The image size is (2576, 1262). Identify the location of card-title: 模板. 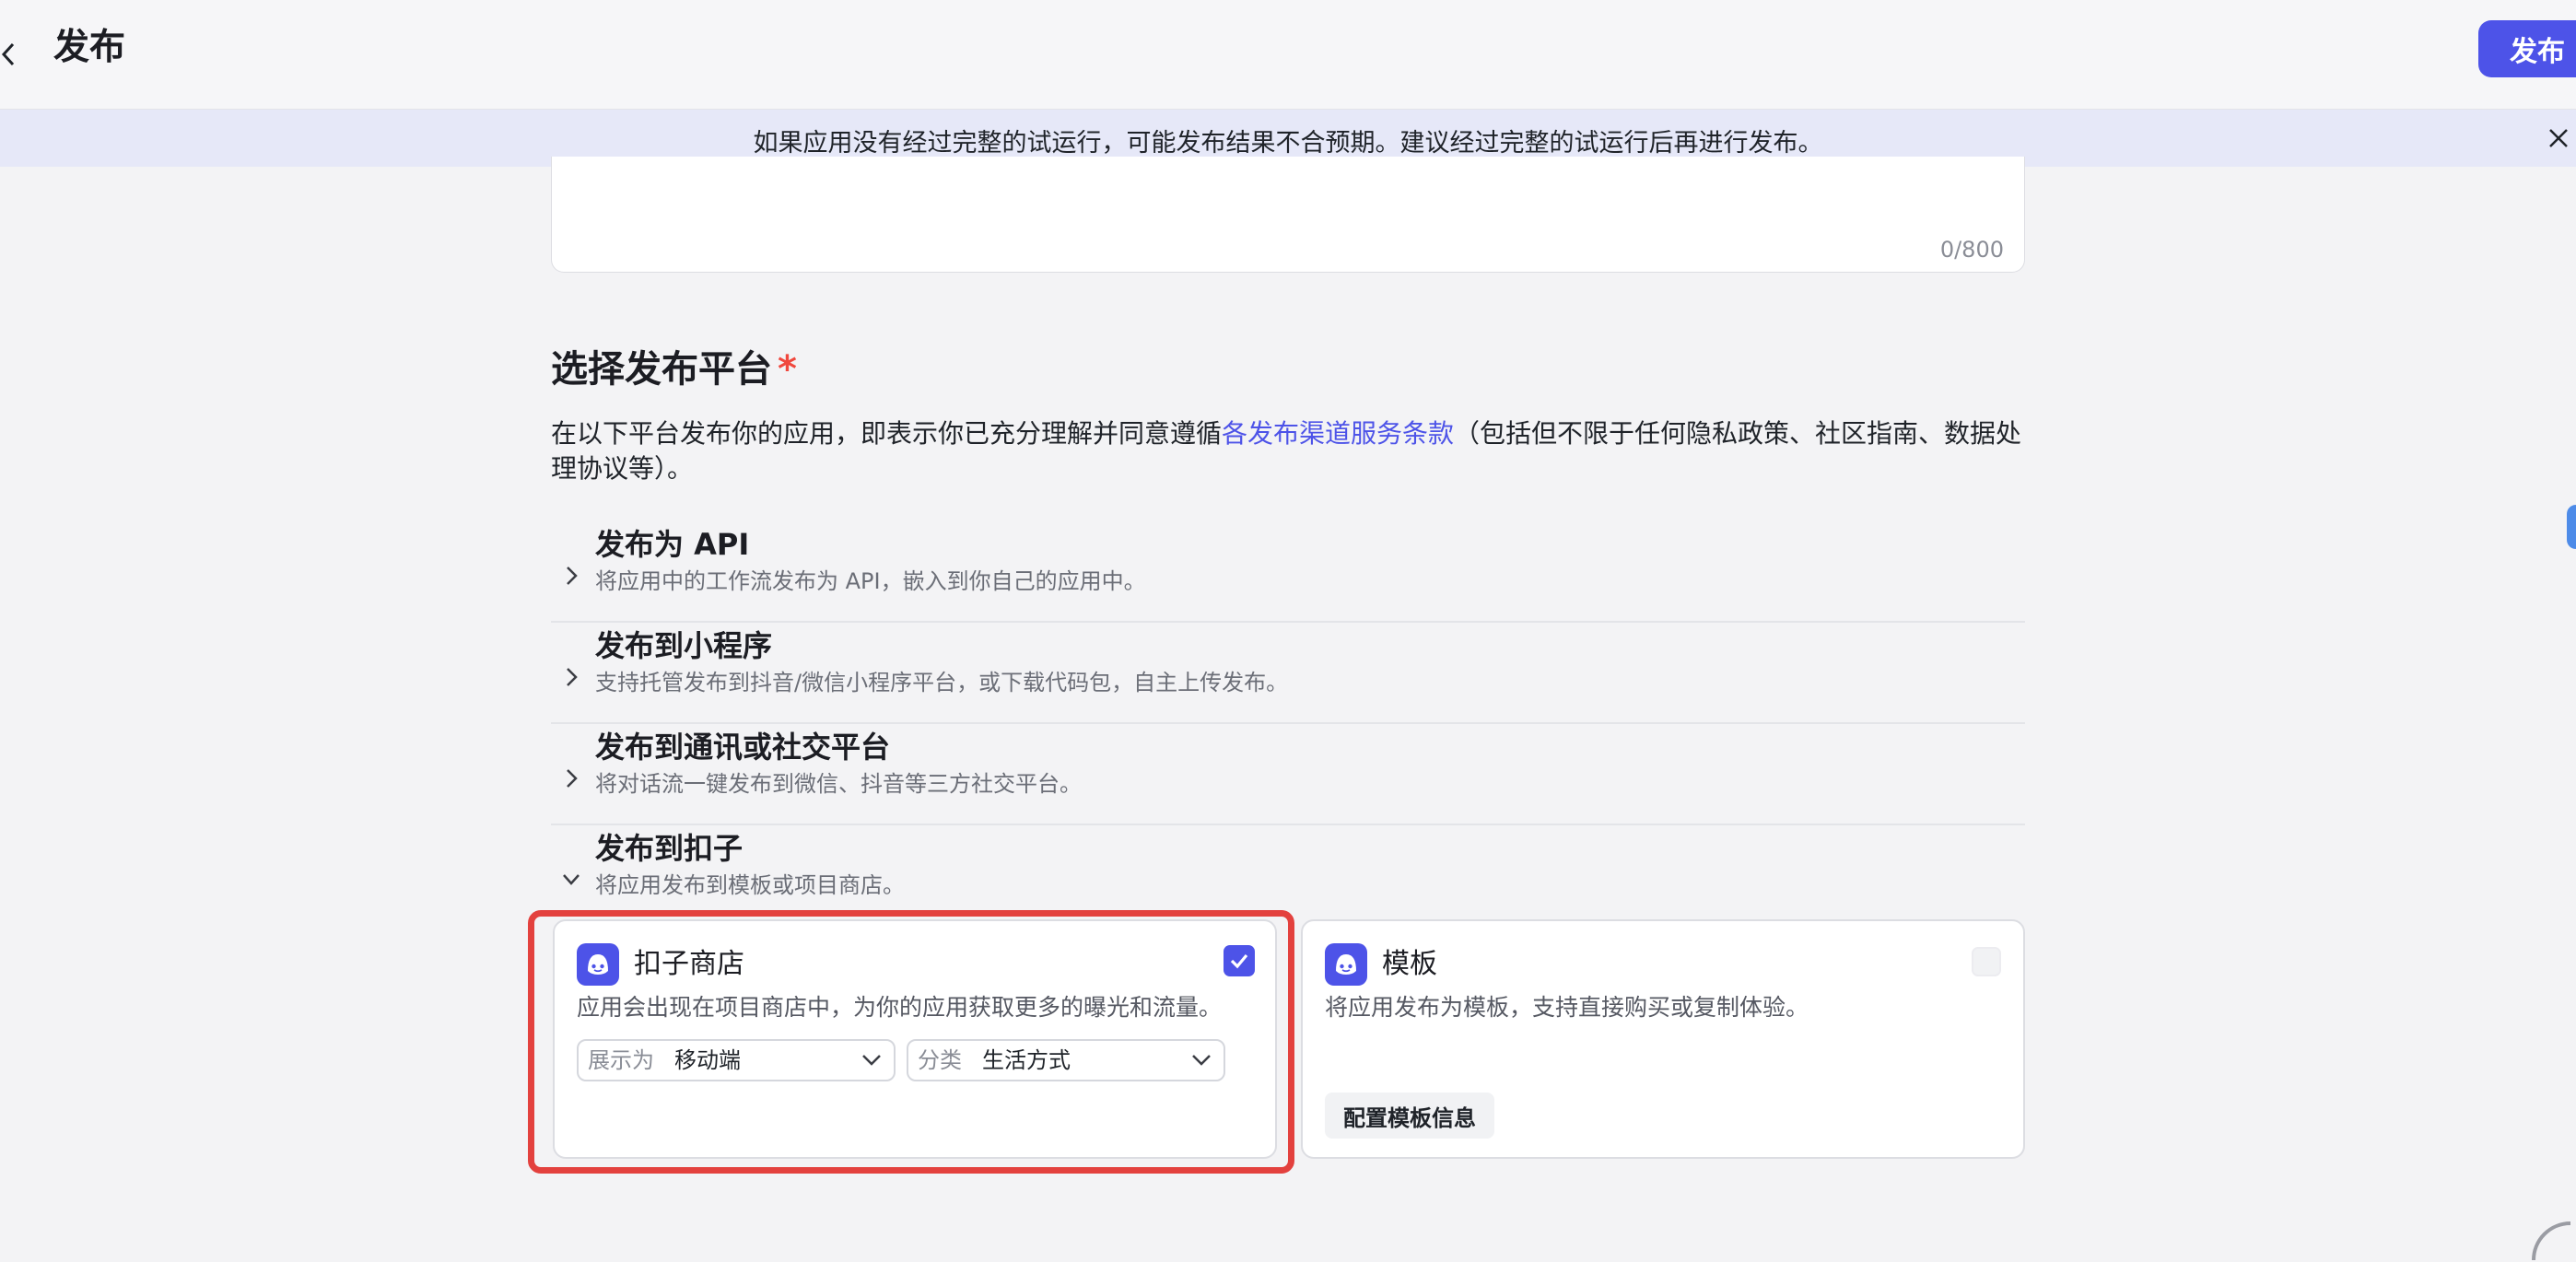
(1409, 964).